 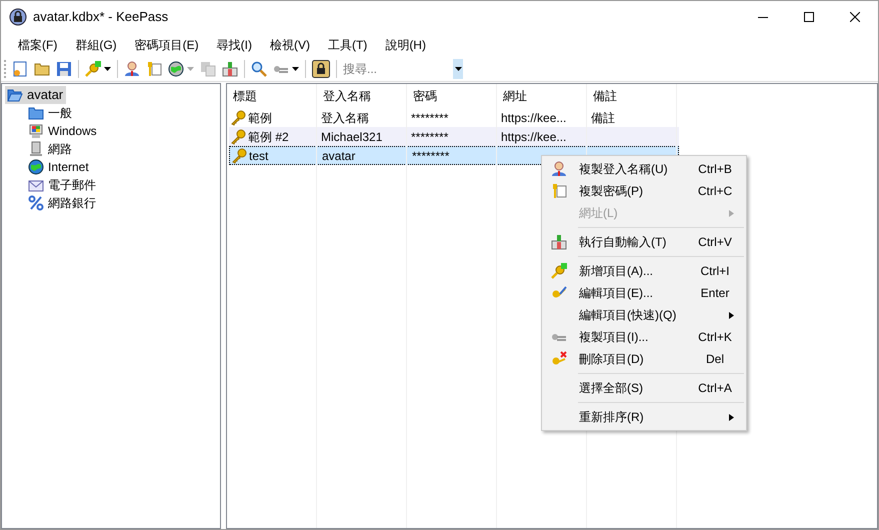 I want to click on table-cell-text: avatar, so click(x=339, y=156).